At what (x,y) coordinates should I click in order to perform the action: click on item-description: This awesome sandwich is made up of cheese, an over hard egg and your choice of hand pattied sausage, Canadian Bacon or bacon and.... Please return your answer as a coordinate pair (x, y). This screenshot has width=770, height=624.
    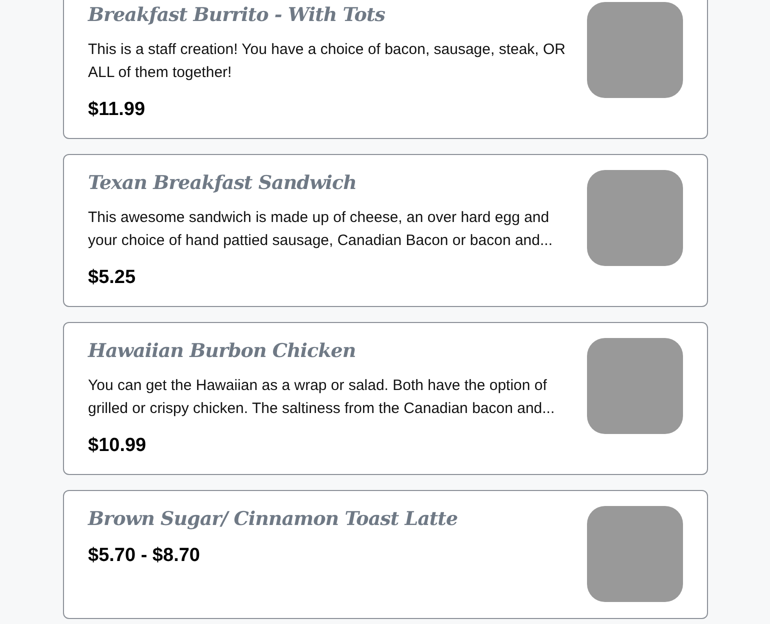
    Looking at the image, I should click on (321, 229).